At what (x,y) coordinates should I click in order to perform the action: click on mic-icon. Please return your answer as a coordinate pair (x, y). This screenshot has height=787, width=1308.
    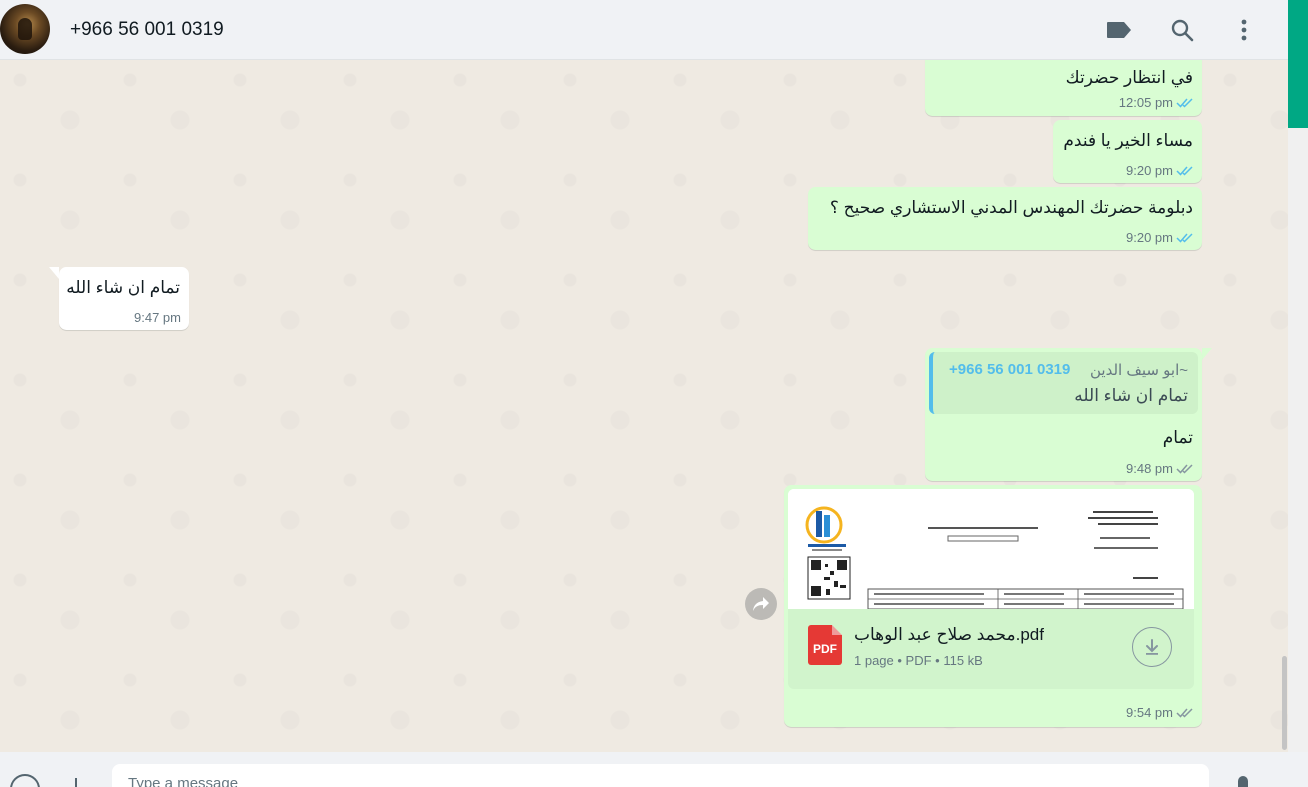
    Looking at the image, I should click on (1243, 781).